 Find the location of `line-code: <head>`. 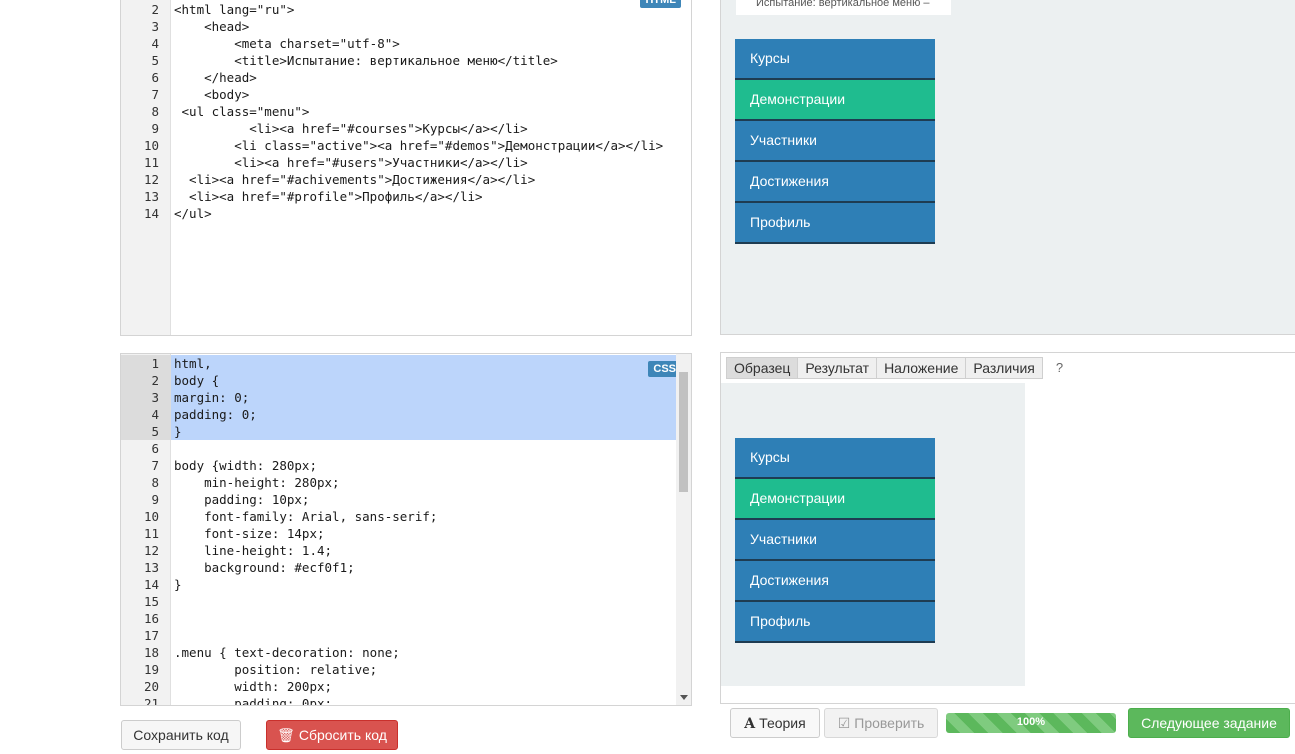

line-code: <head> is located at coordinates (211, 26).